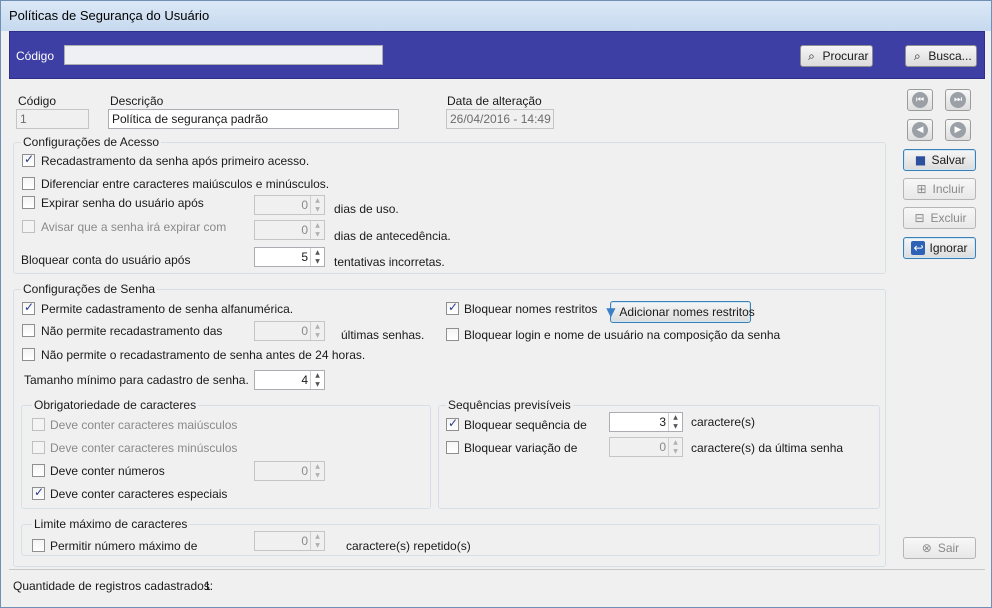 This screenshot has height=608, width=992. What do you see at coordinates (144, 425) in the screenshot?
I see `require-upper-label: Deve conter caracteres maiúsculos` at bounding box center [144, 425].